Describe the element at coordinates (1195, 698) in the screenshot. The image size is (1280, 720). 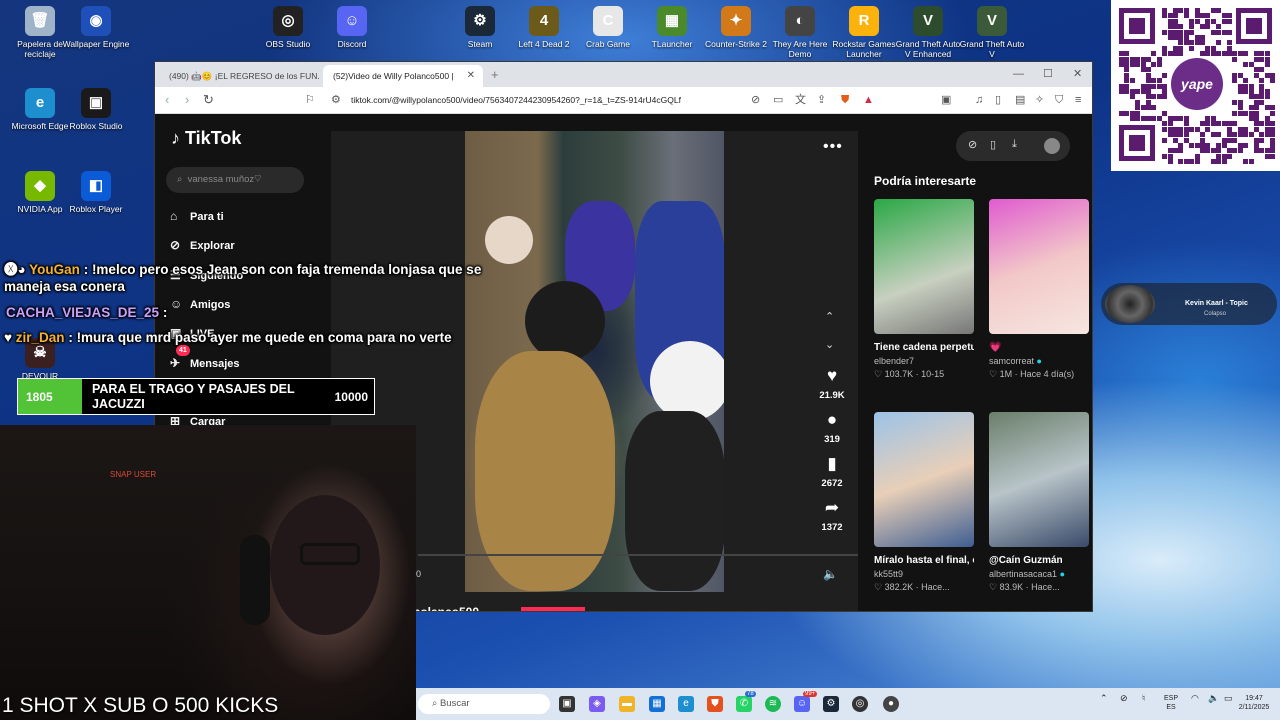
I see `wifi-icon: ◠` at that location.